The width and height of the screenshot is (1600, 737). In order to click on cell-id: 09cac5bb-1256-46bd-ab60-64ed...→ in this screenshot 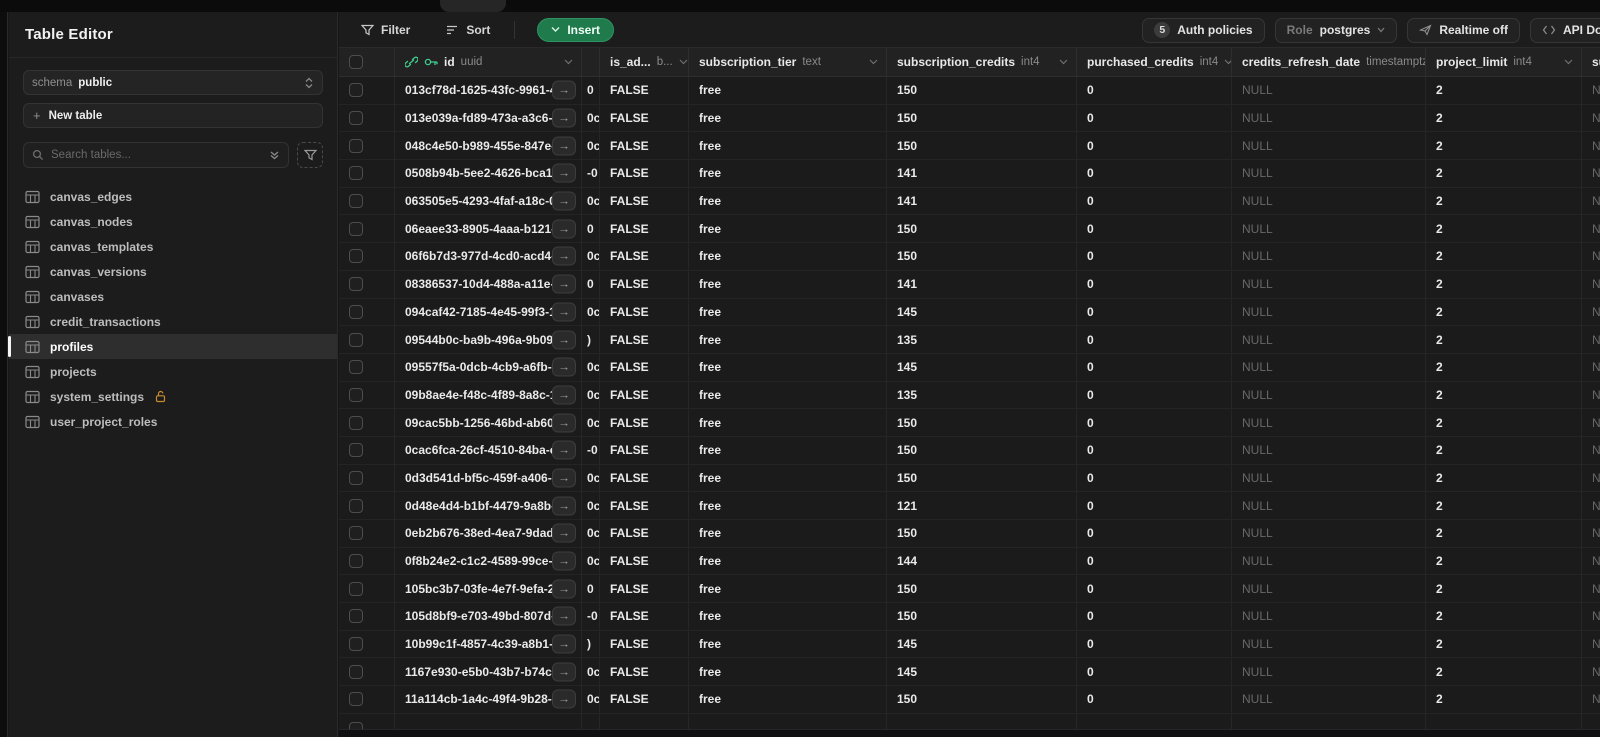, I will do `click(488, 422)`.